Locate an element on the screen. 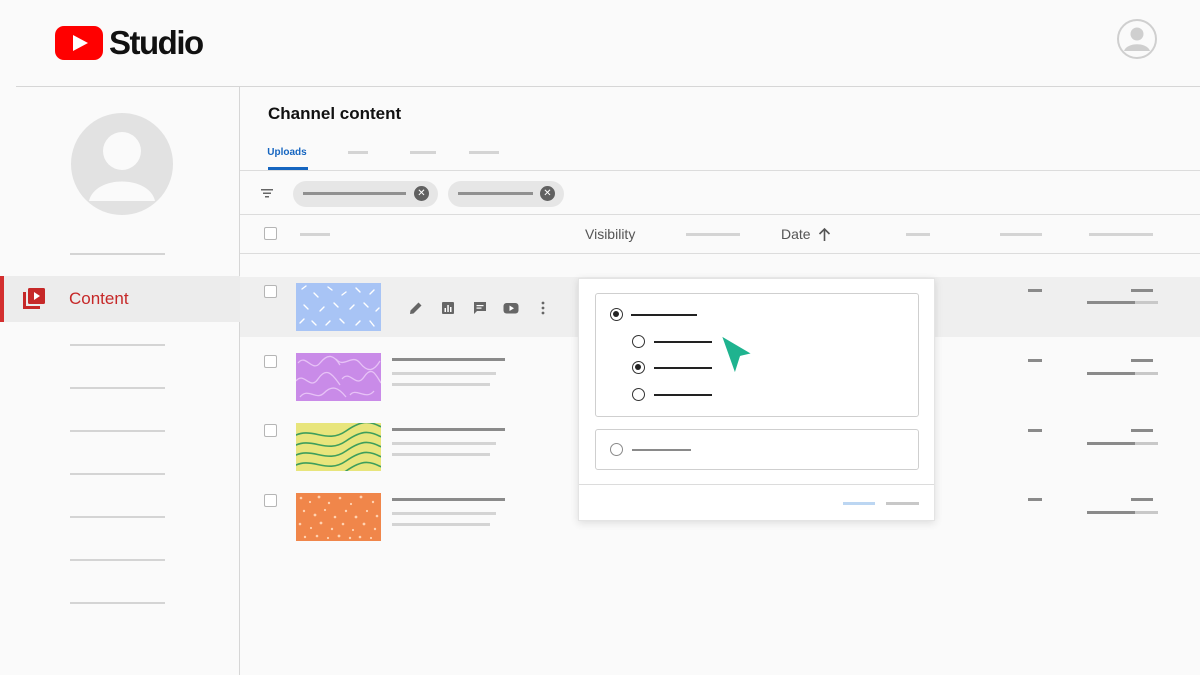  header-row-divider is located at coordinates (720, 253).